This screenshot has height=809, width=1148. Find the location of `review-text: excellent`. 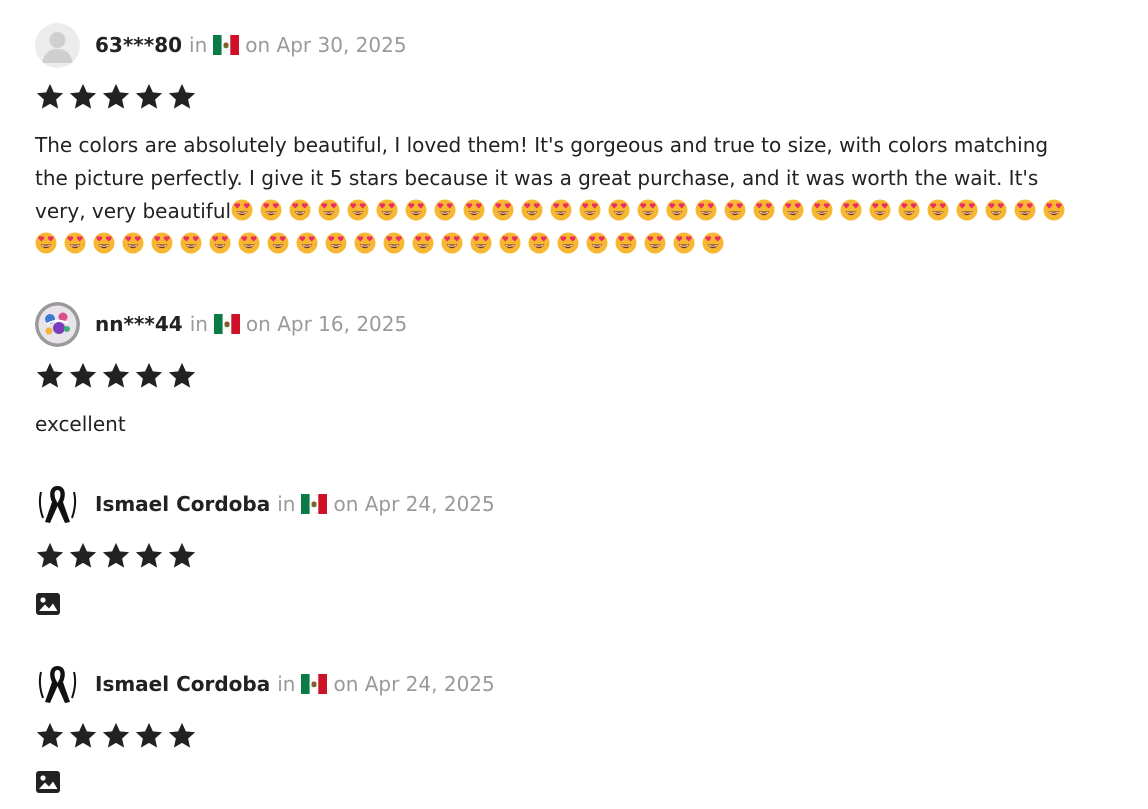

review-text: excellent is located at coordinates (80, 424).